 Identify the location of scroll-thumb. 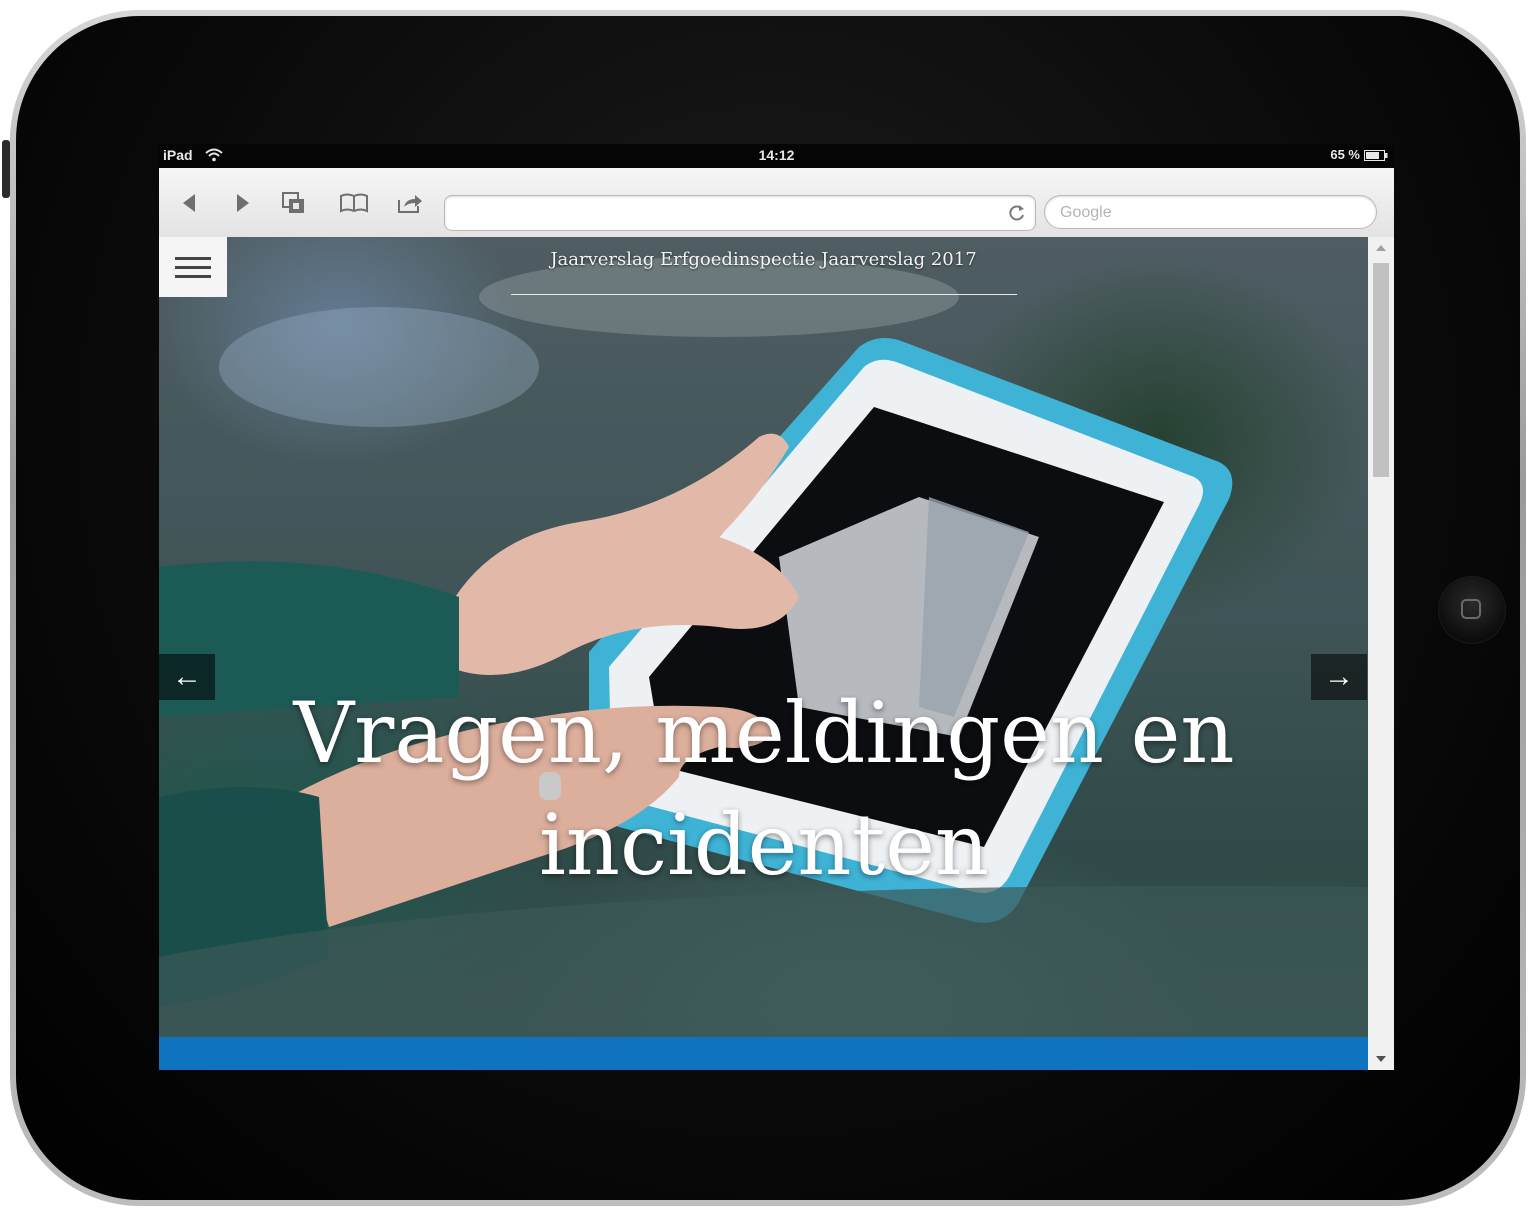
(1381, 370).